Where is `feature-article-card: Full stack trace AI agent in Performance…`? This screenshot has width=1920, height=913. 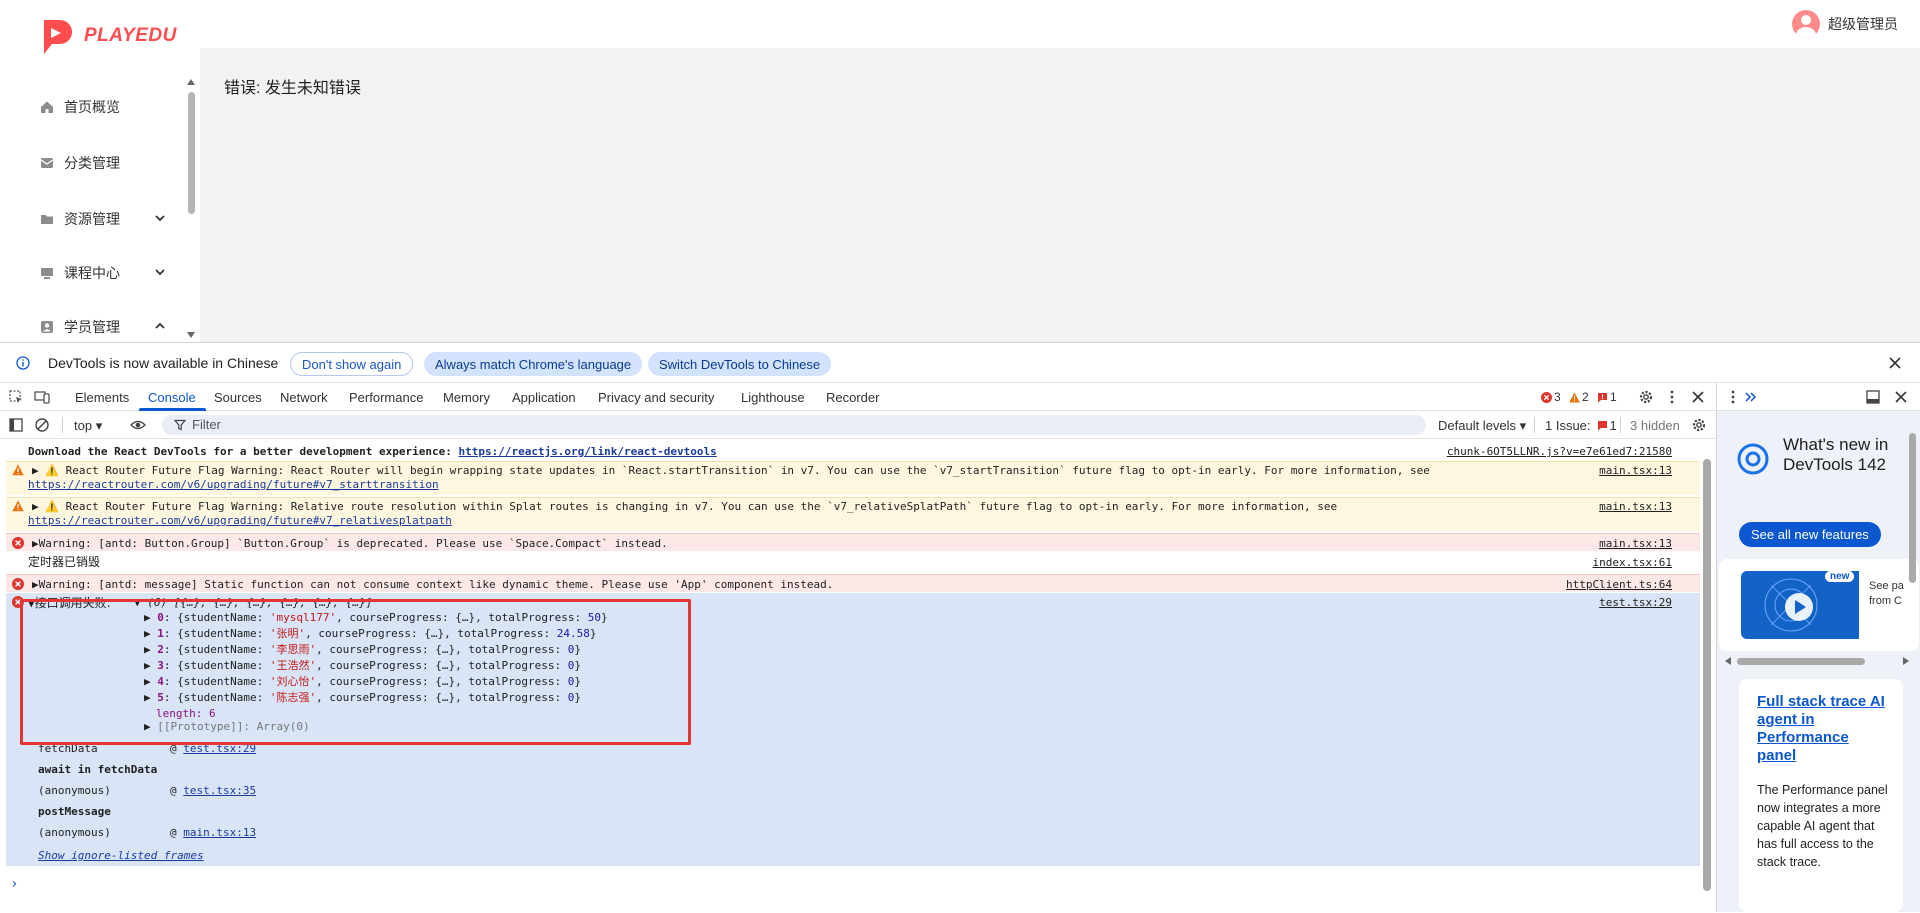
feature-article-card: Full stack trace AI agent in Performance… is located at coordinates (1821, 795).